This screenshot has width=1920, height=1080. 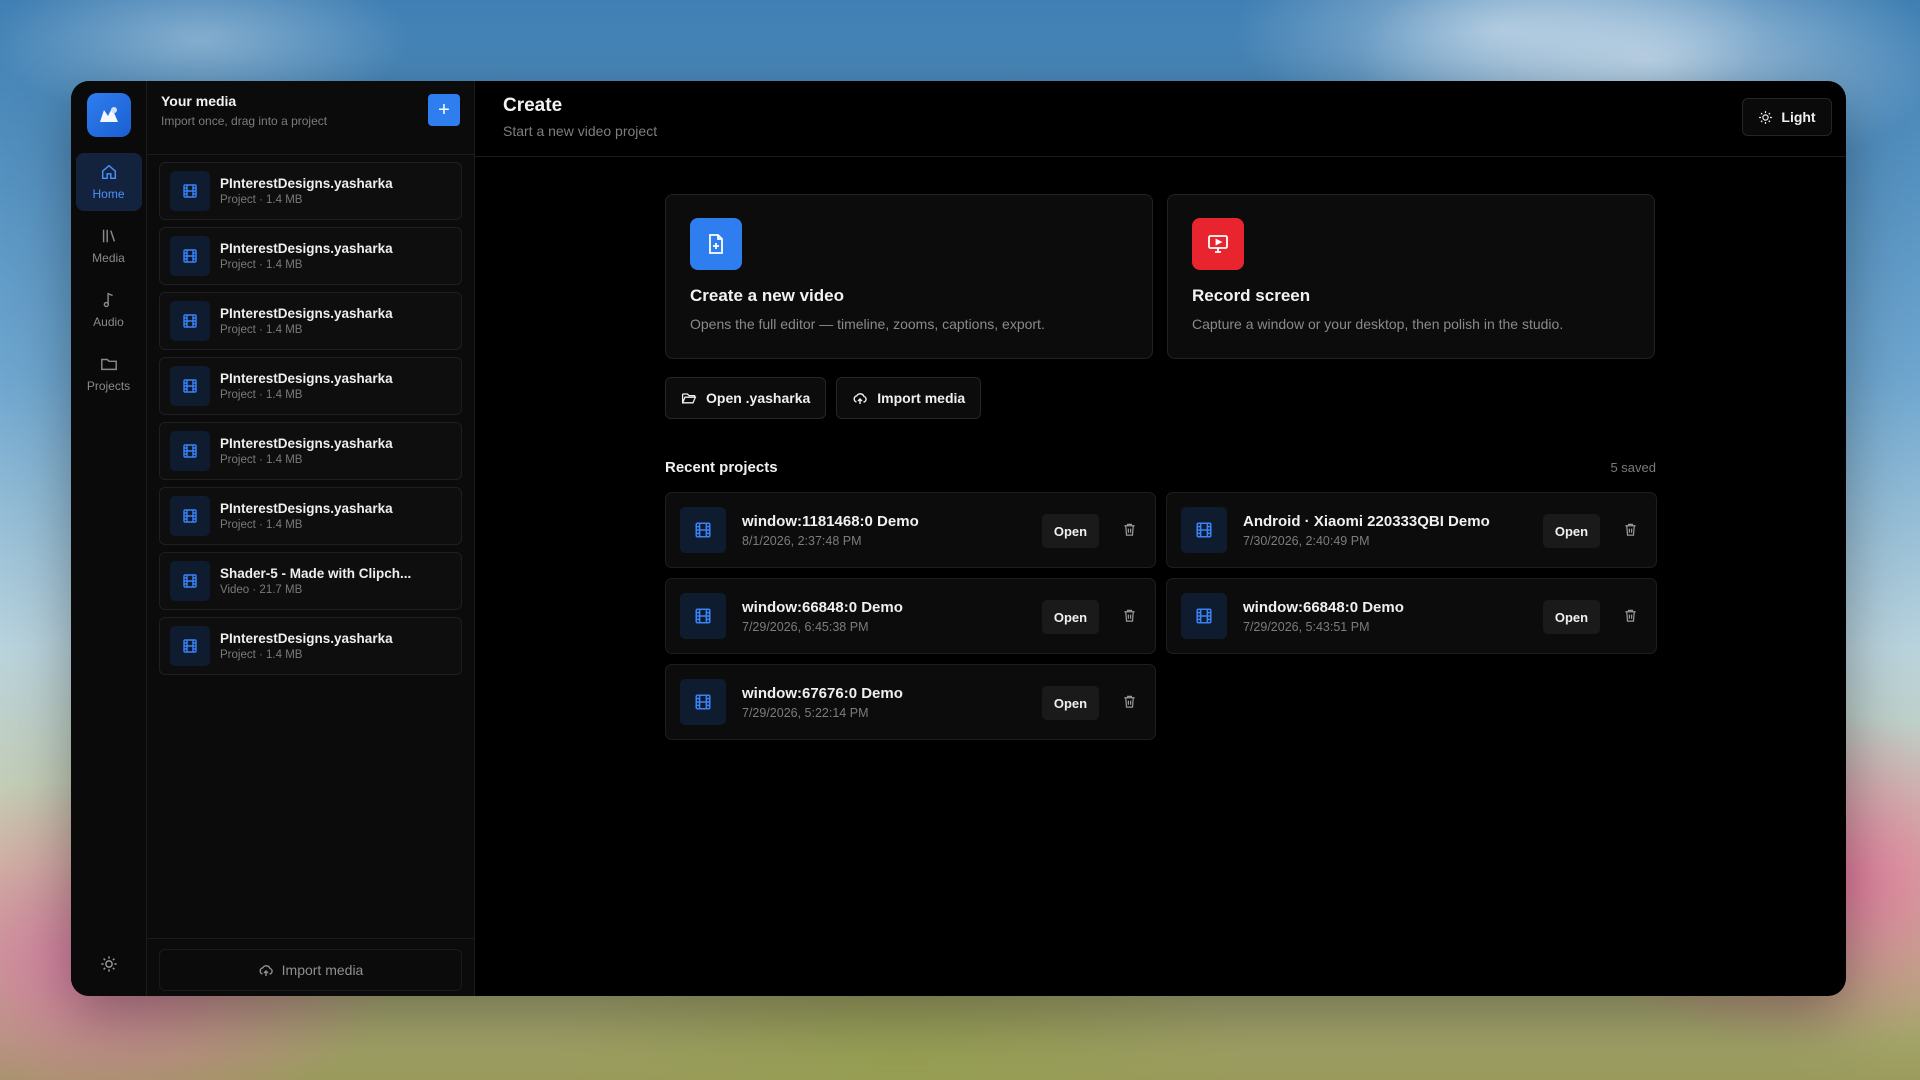 I want to click on import-media-button: Import media, so click(x=310, y=970).